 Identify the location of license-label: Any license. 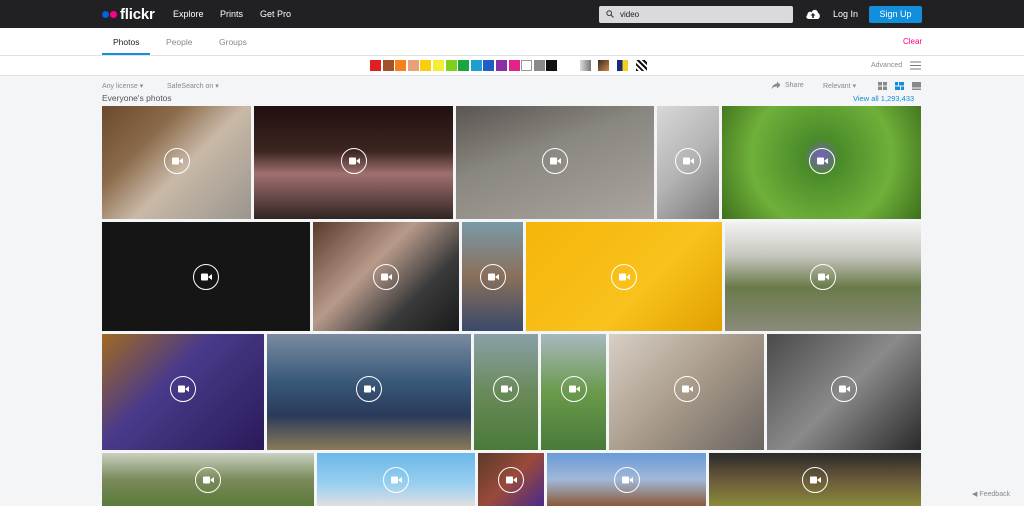
(120, 86).